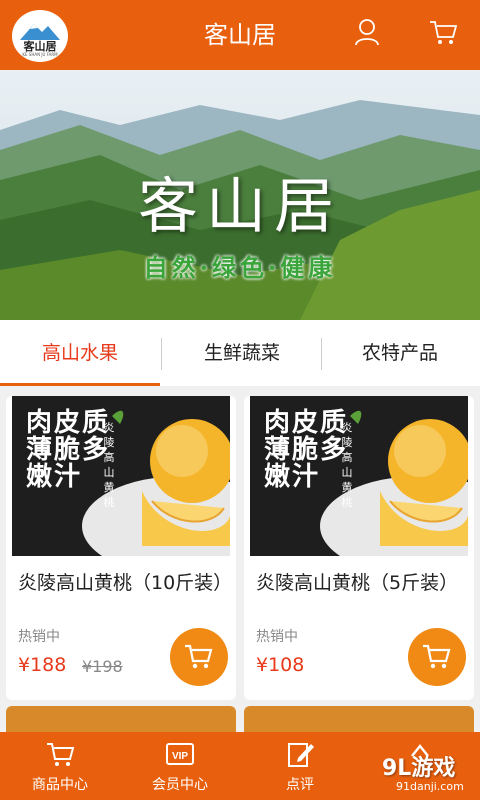 The width and height of the screenshot is (480, 800). Describe the element at coordinates (301, 755) in the screenshot. I see `edit-icon` at that location.